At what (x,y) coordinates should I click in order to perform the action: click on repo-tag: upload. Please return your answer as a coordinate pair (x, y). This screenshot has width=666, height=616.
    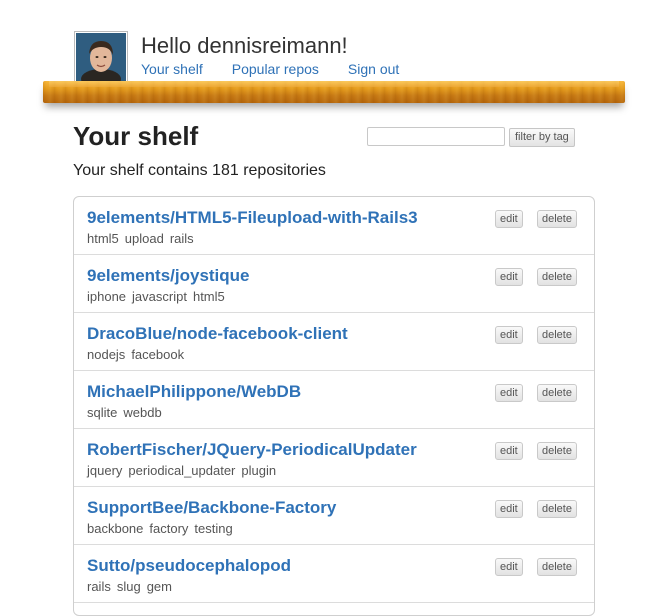
    Looking at the image, I should click on (144, 238).